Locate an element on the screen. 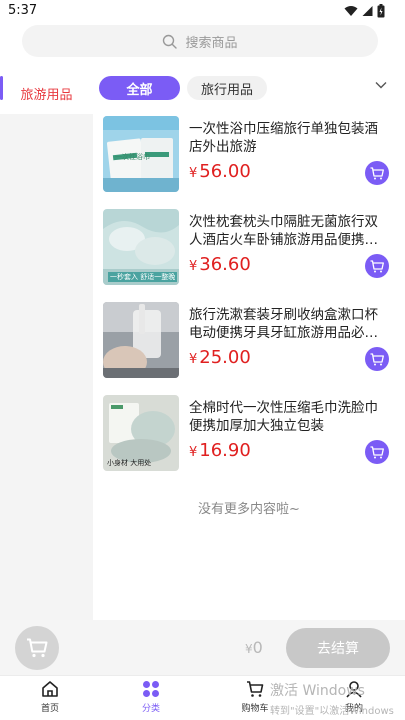 The image size is (405, 720). end-of-list-text: 没有更多内容啦~ is located at coordinates (249, 509).